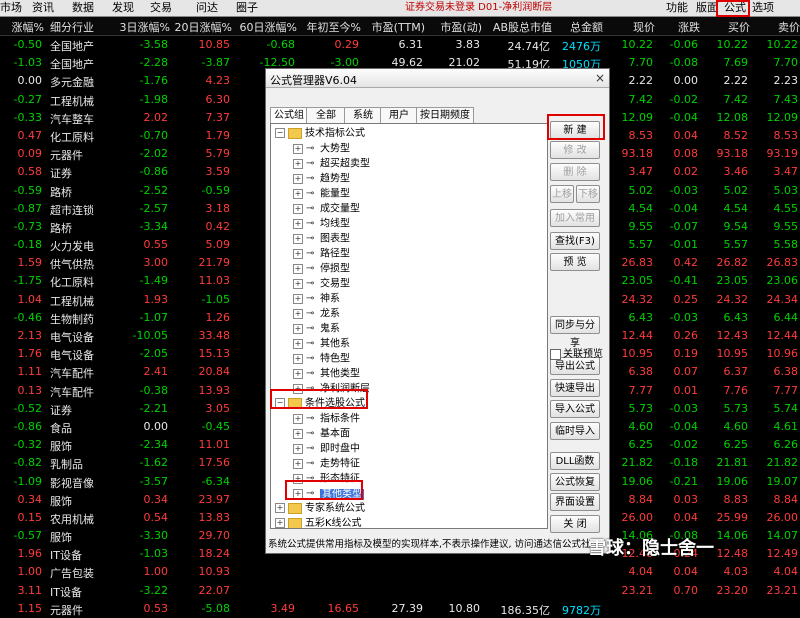  What do you see at coordinates (316, 328) in the screenshot?
I see `tree-node: + ⊸ 鬼系` at bounding box center [316, 328].